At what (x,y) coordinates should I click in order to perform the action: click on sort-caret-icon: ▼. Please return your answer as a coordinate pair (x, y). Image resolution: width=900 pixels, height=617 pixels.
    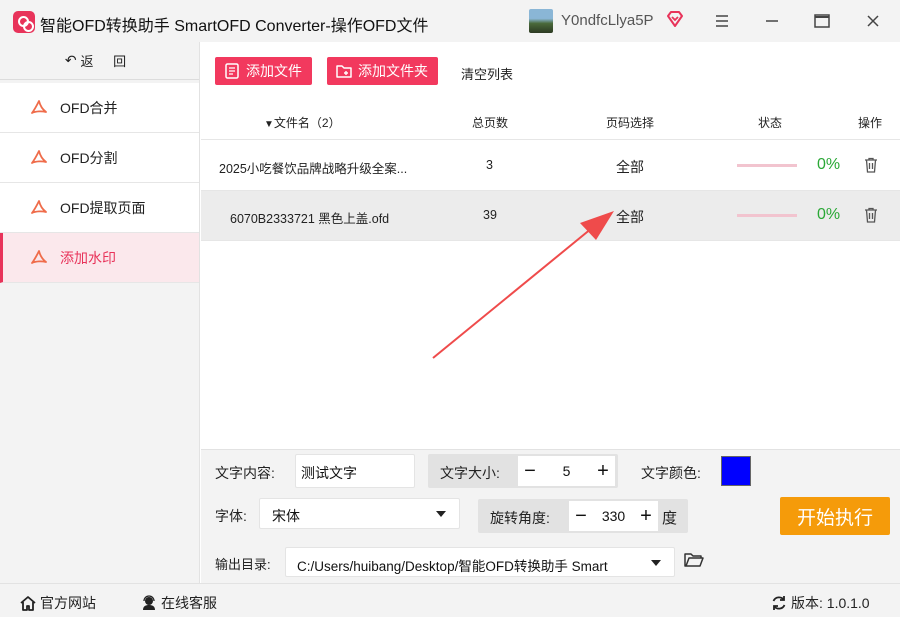
    Looking at the image, I should click on (269, 124).